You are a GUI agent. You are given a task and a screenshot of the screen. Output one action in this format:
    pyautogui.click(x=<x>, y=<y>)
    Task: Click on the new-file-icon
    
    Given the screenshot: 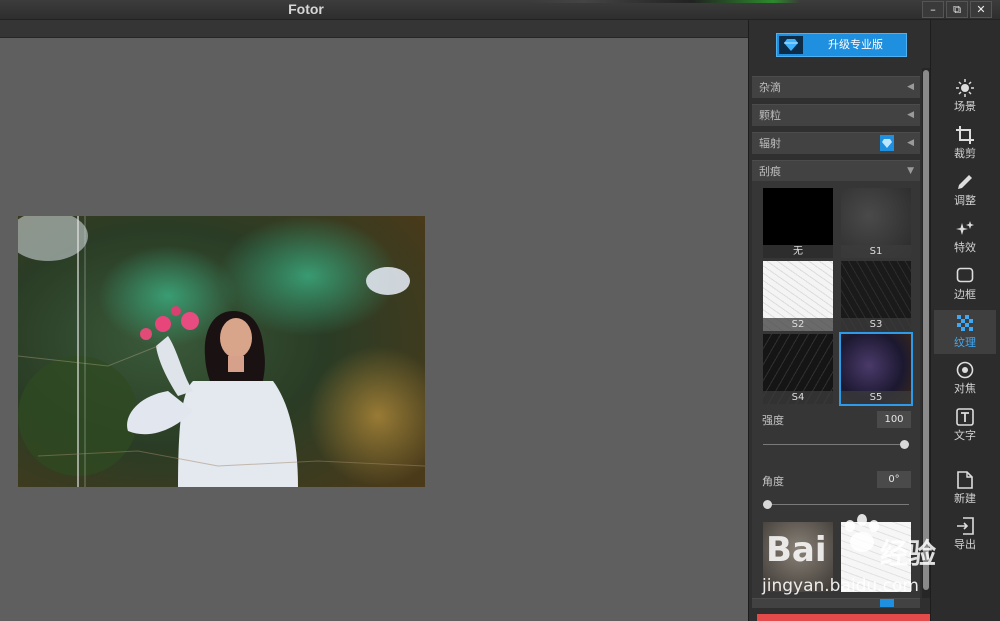 What is the action you would take?
    pyautogui.click(x=965, y=478)
    